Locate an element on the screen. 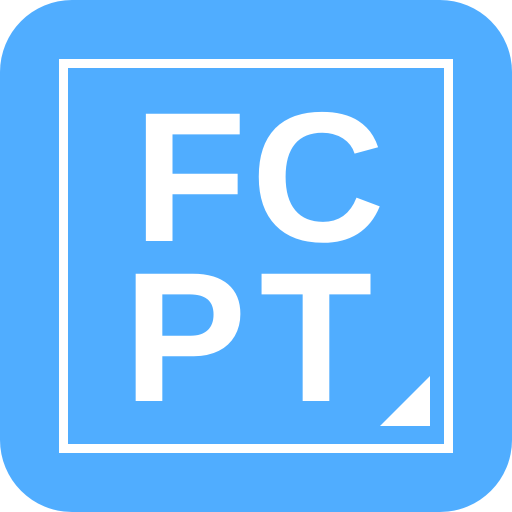  logo-letter: F is located at coordinates (190, 177).